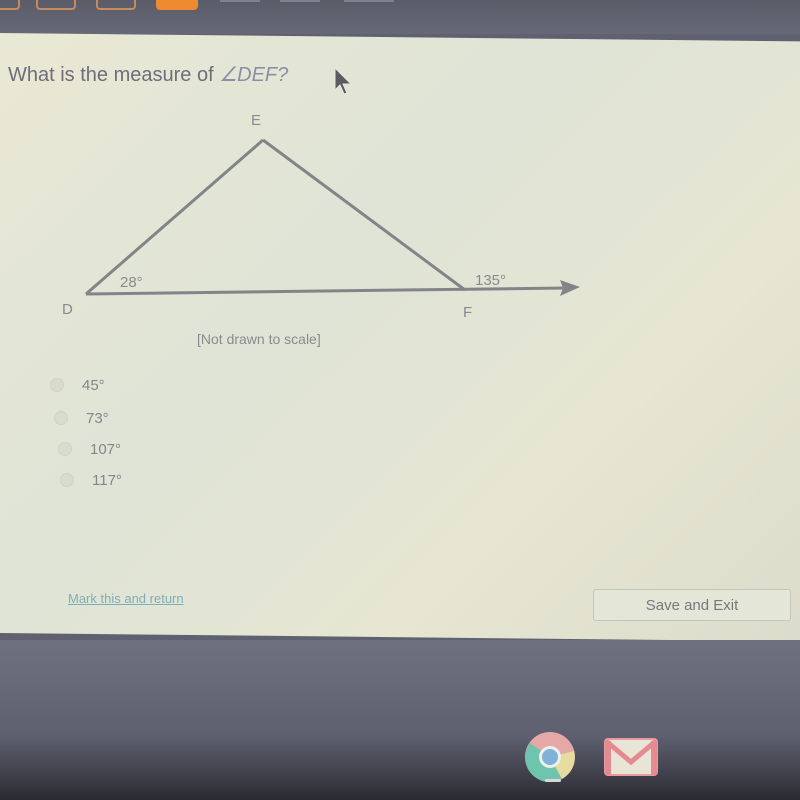 Image resolution: width=800 pixels, height=800 pixels. I want to click on top-toolbar, so click(400, 17).